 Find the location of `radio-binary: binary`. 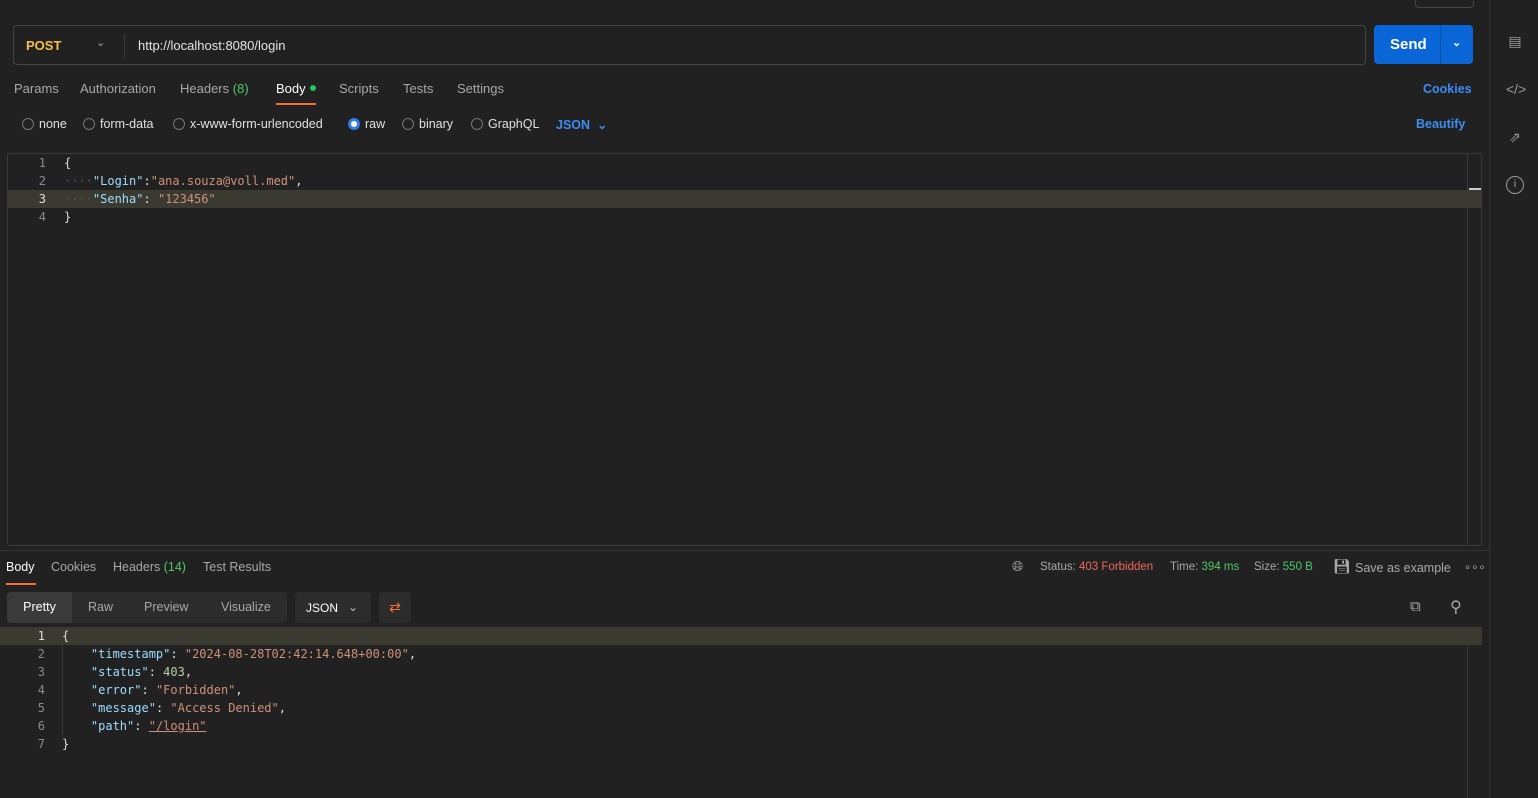

radio-binary: binary is located at coordinates (427, 124).